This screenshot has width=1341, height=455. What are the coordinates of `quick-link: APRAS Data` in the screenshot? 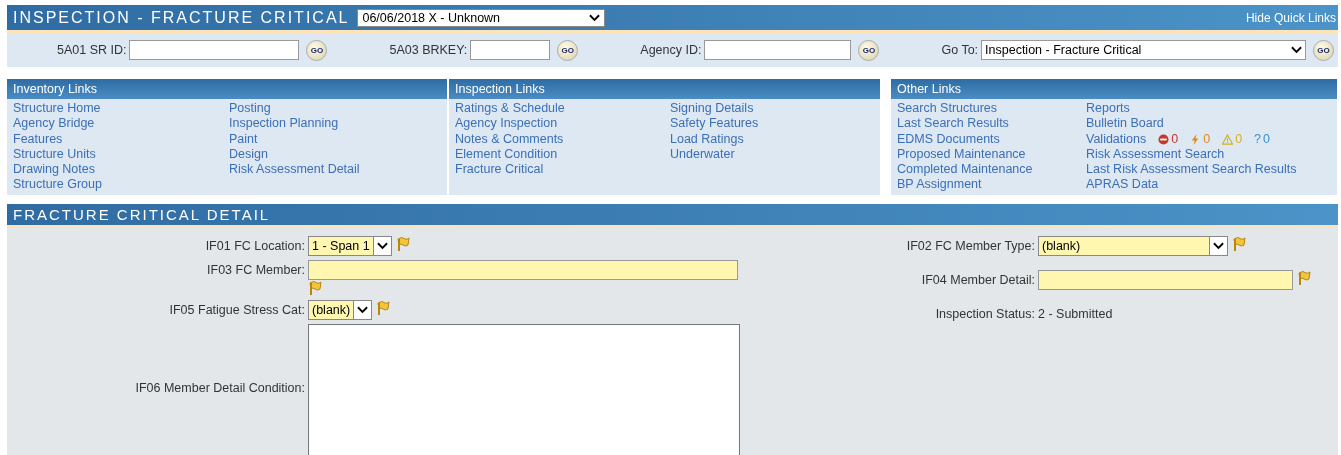 It's located at (1191, 185).